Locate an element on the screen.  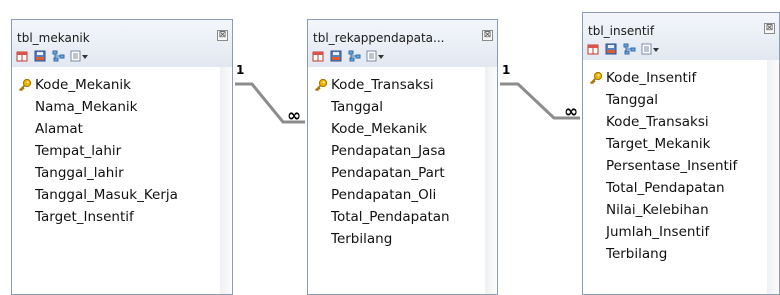
table-title: tbl_insentif is located at coordinates (621, 31).